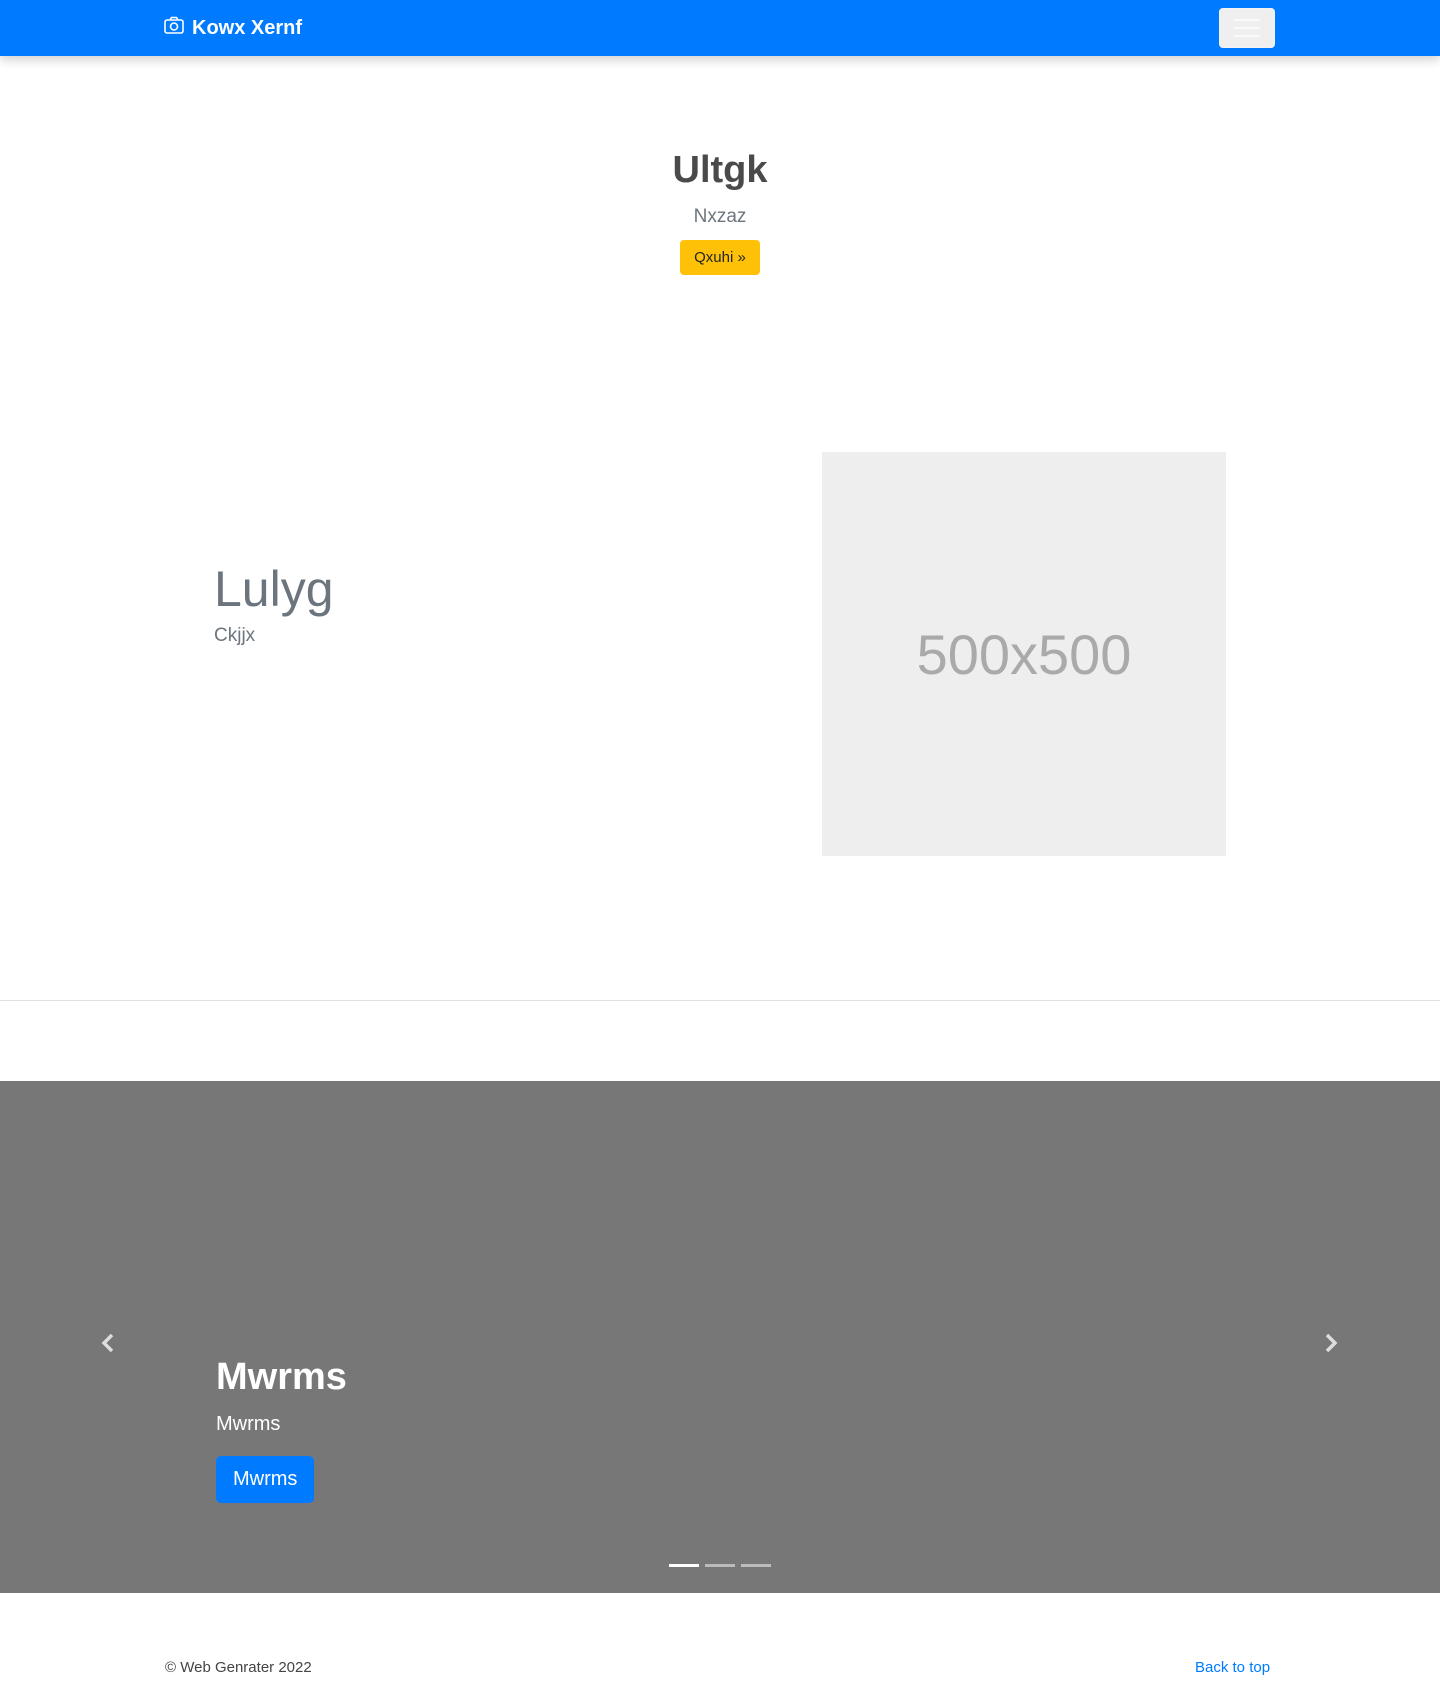 The width and height of the screenshot is (1440, 1681). I want to click on brand-link: Kowx Xernf, so click(233, 28).